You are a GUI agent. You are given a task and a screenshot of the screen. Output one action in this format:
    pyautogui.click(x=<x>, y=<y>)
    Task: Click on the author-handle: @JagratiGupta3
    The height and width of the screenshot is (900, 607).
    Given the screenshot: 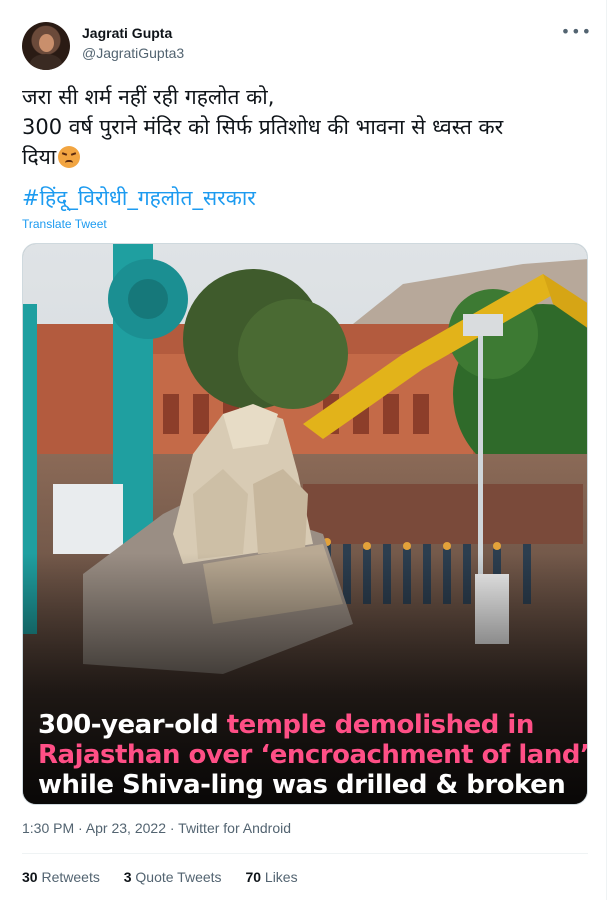 What is the action you would take?
    pyautogui.click(x=133, y=53)
    